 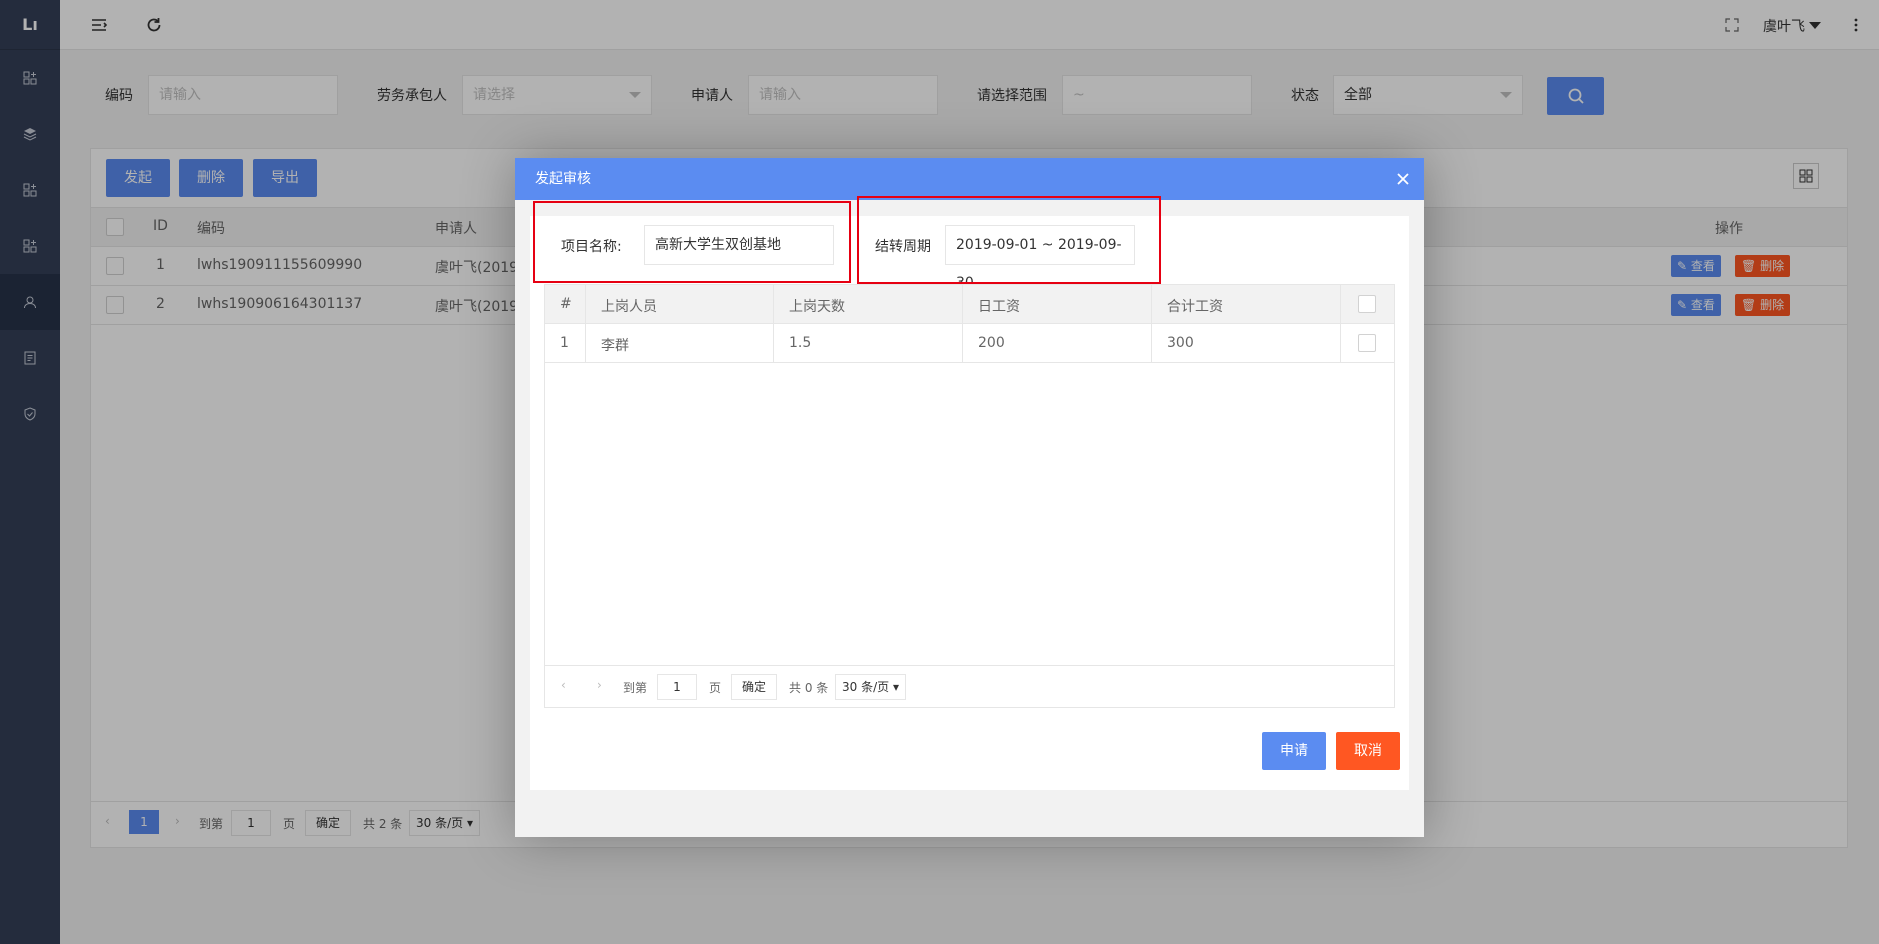 I want to click on goto-confirm-button: 确定, so click(x=754, y=687).